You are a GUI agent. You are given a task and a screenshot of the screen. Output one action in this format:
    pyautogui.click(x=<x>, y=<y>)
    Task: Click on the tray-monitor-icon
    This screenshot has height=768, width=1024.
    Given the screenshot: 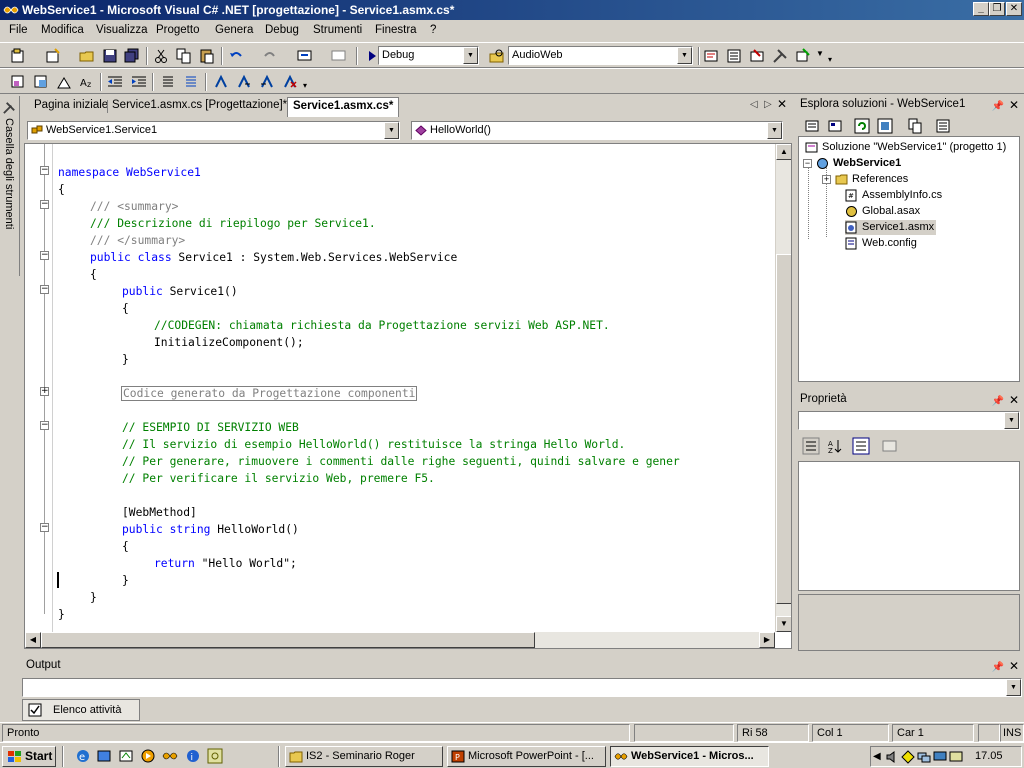 What is the action you would take?
    pyautogui.click(x=940, y=757)
    